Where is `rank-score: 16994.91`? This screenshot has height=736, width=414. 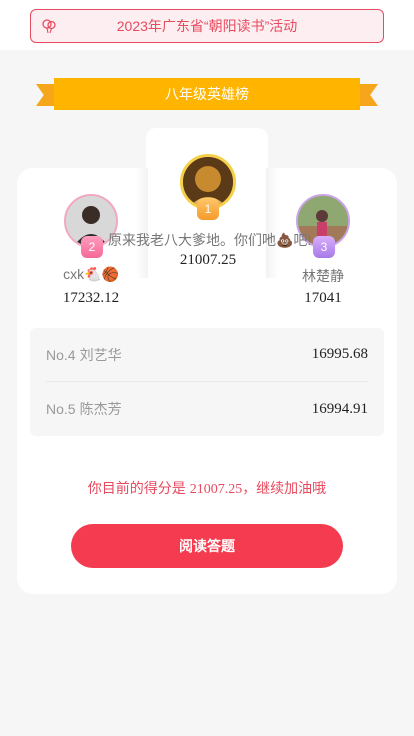 rank-score: 16994.91 is located at coordinates (339, 408).